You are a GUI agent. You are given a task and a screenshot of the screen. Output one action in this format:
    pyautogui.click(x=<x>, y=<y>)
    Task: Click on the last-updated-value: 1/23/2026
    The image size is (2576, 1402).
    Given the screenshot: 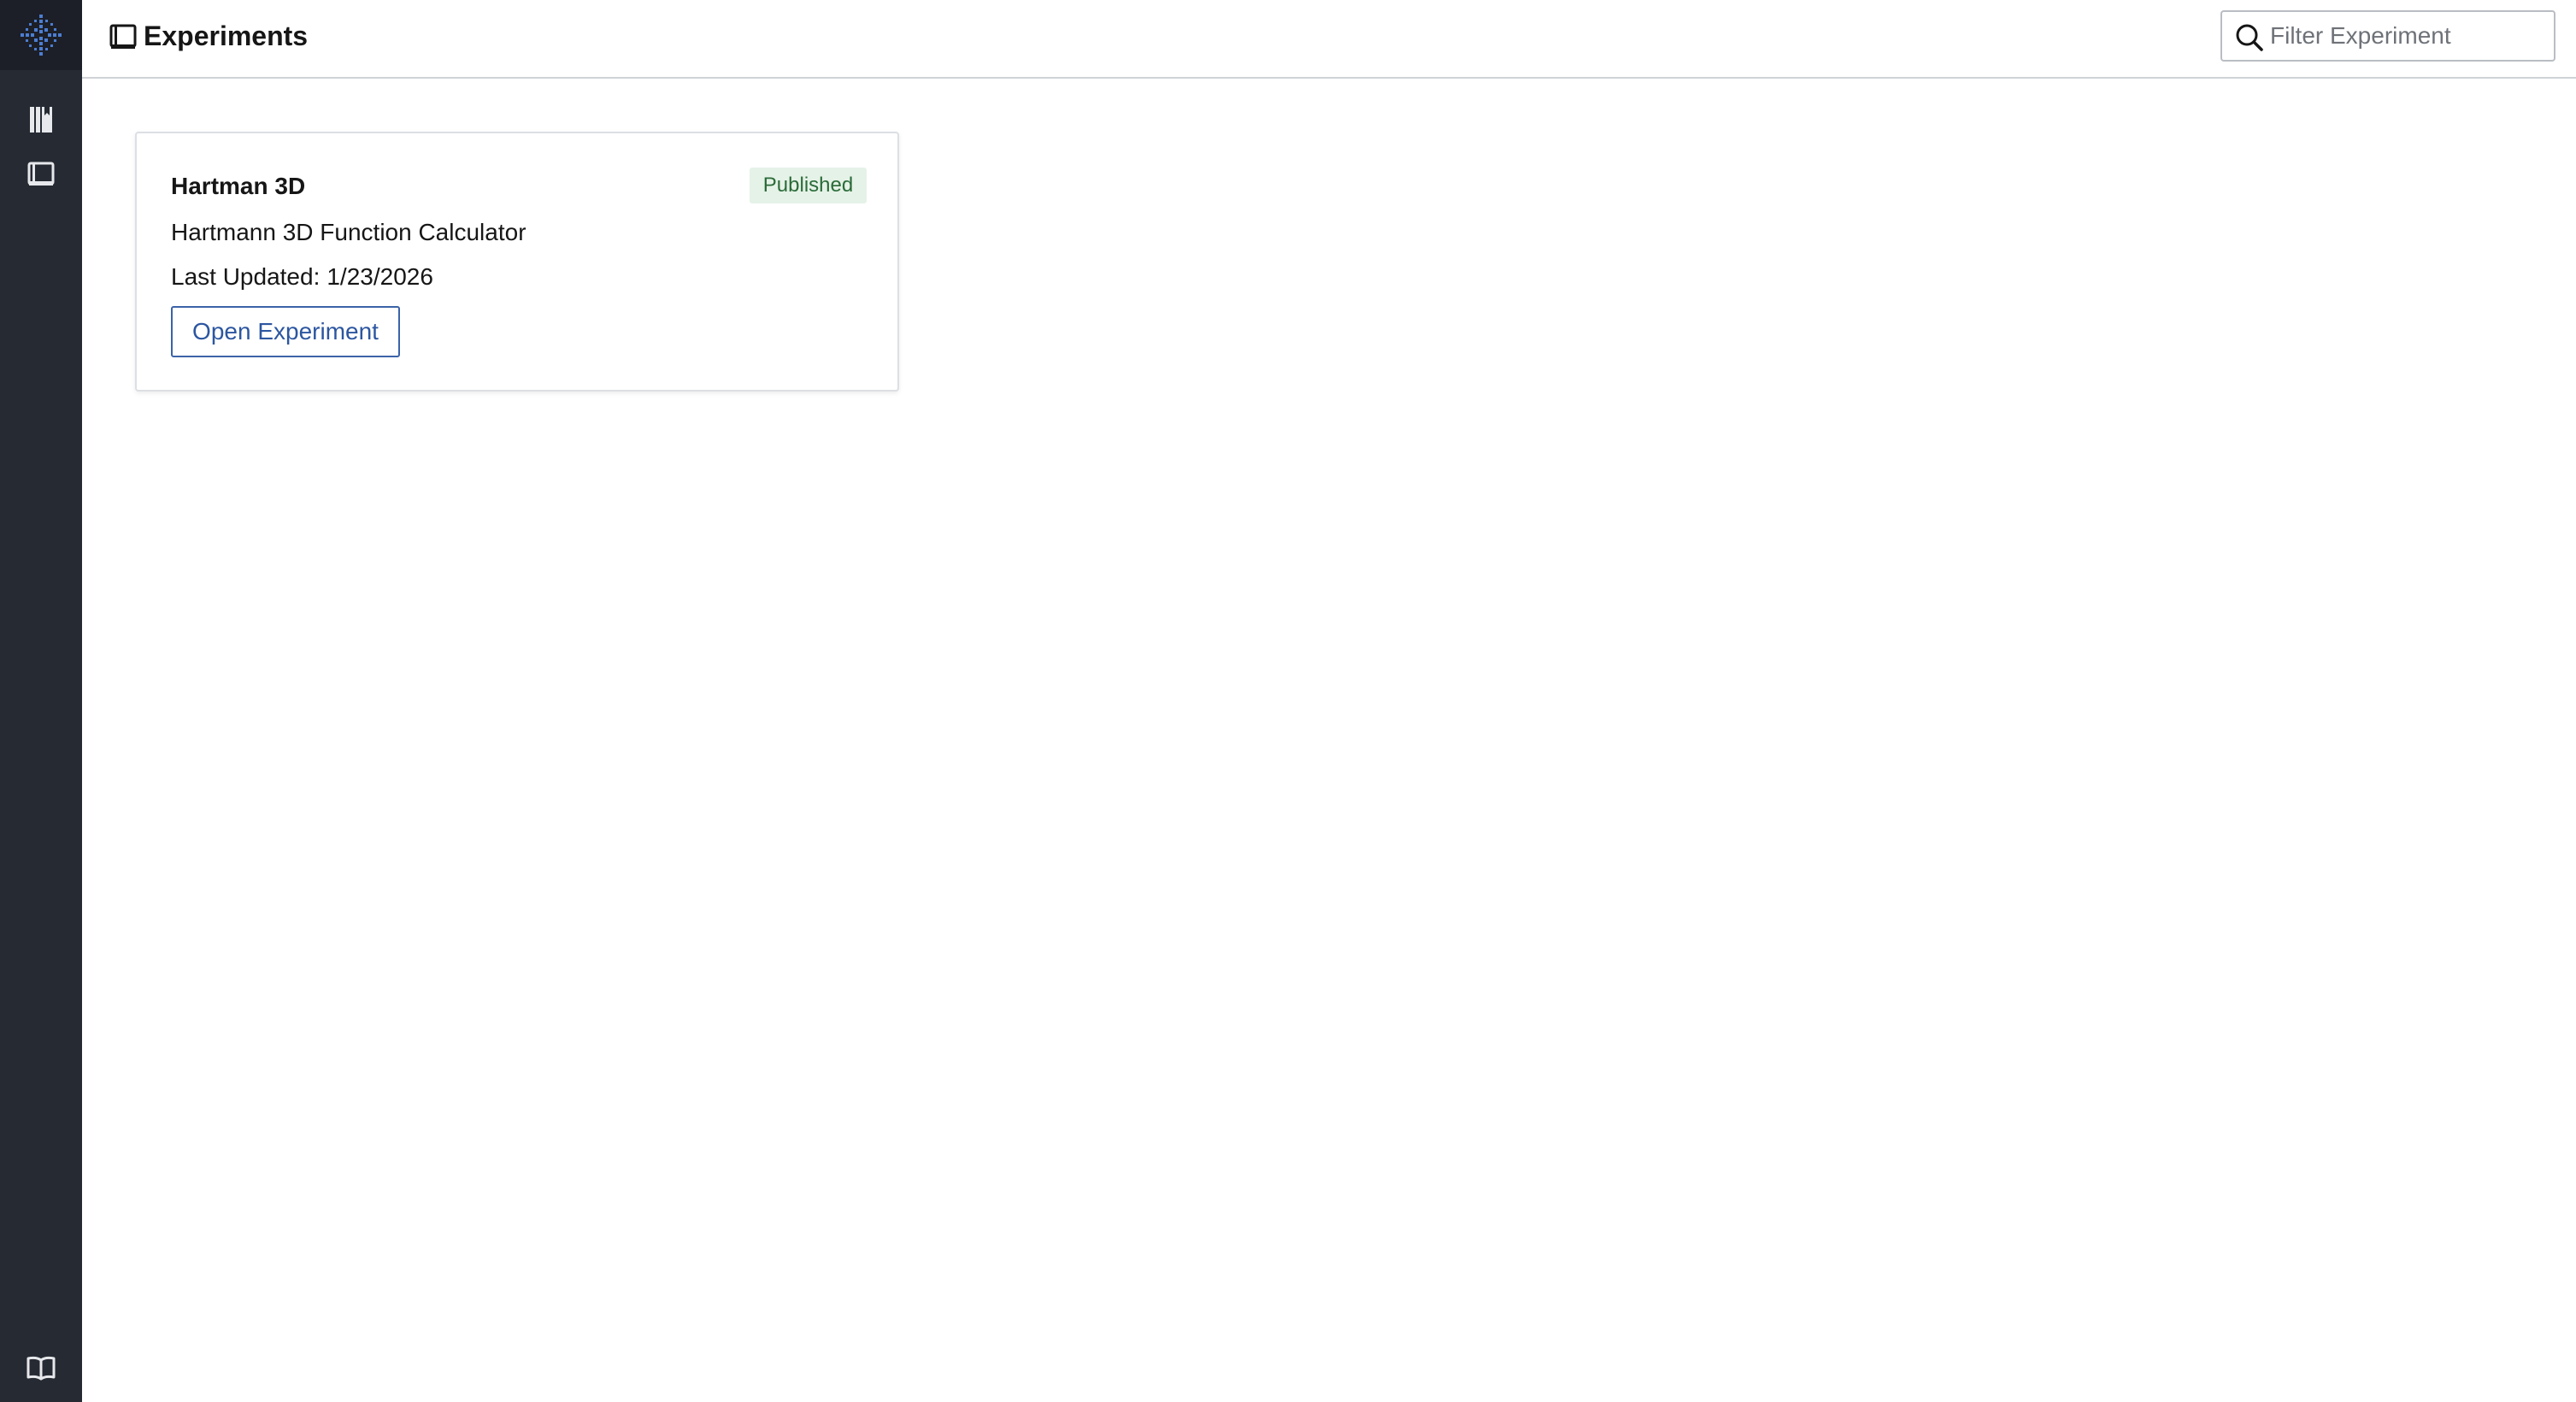 What is the action you would take?
    pyautogui.click(x=379, y=276)
    